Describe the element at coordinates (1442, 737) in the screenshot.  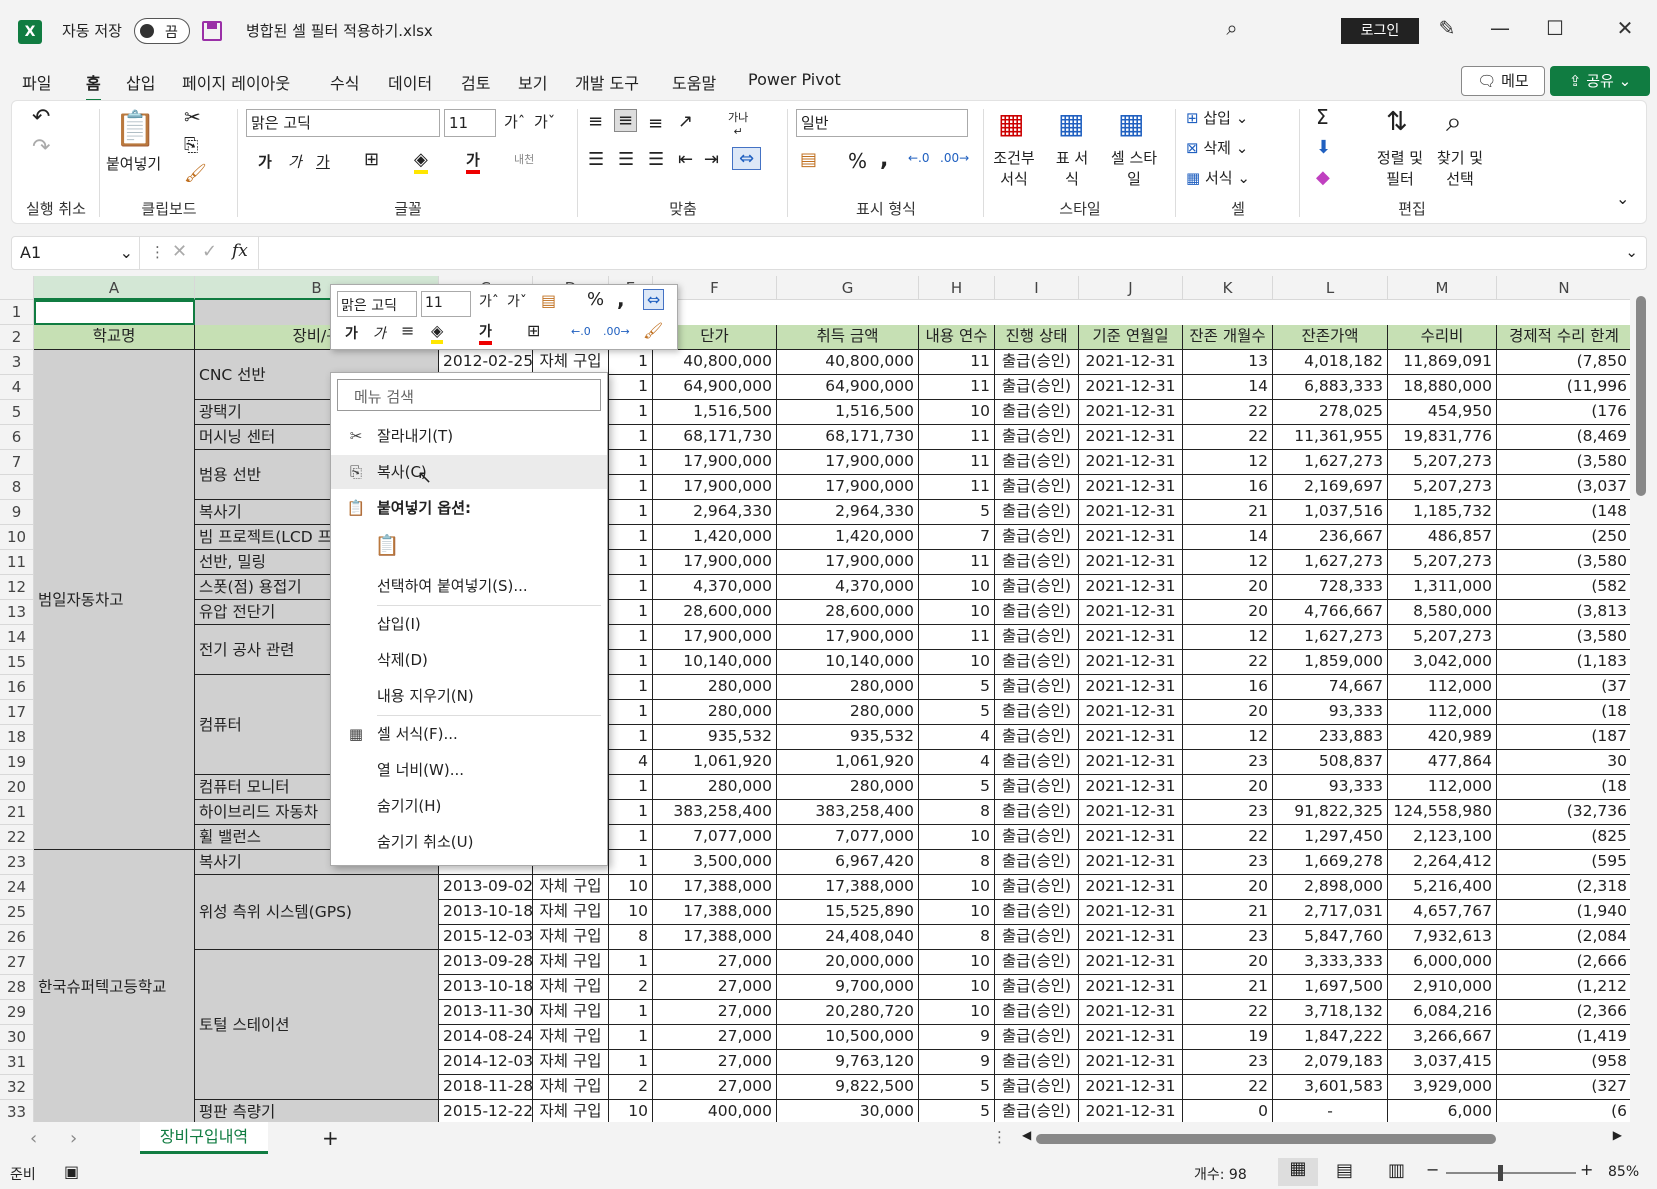
I see `data-cell: 420,989` at that location.